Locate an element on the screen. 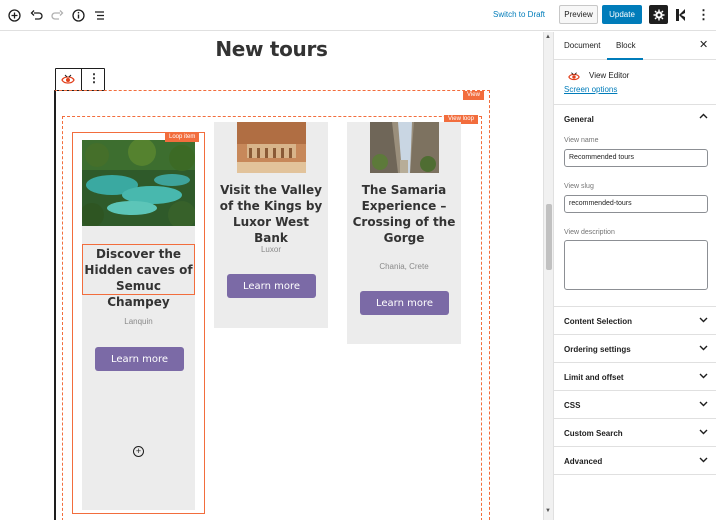  view-slug-label: View slug is located at coordinates (579, 186).